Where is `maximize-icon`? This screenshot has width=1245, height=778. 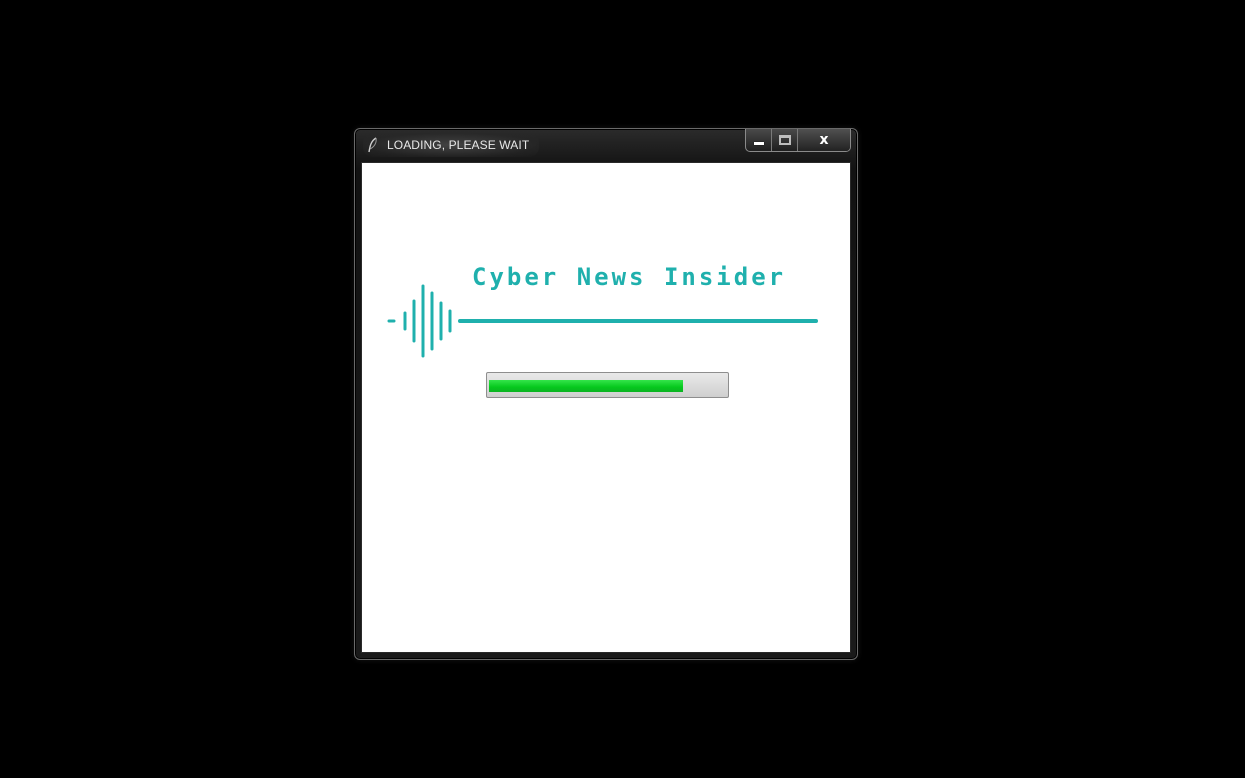
maximize-icon is located at coordinates (784, 140).